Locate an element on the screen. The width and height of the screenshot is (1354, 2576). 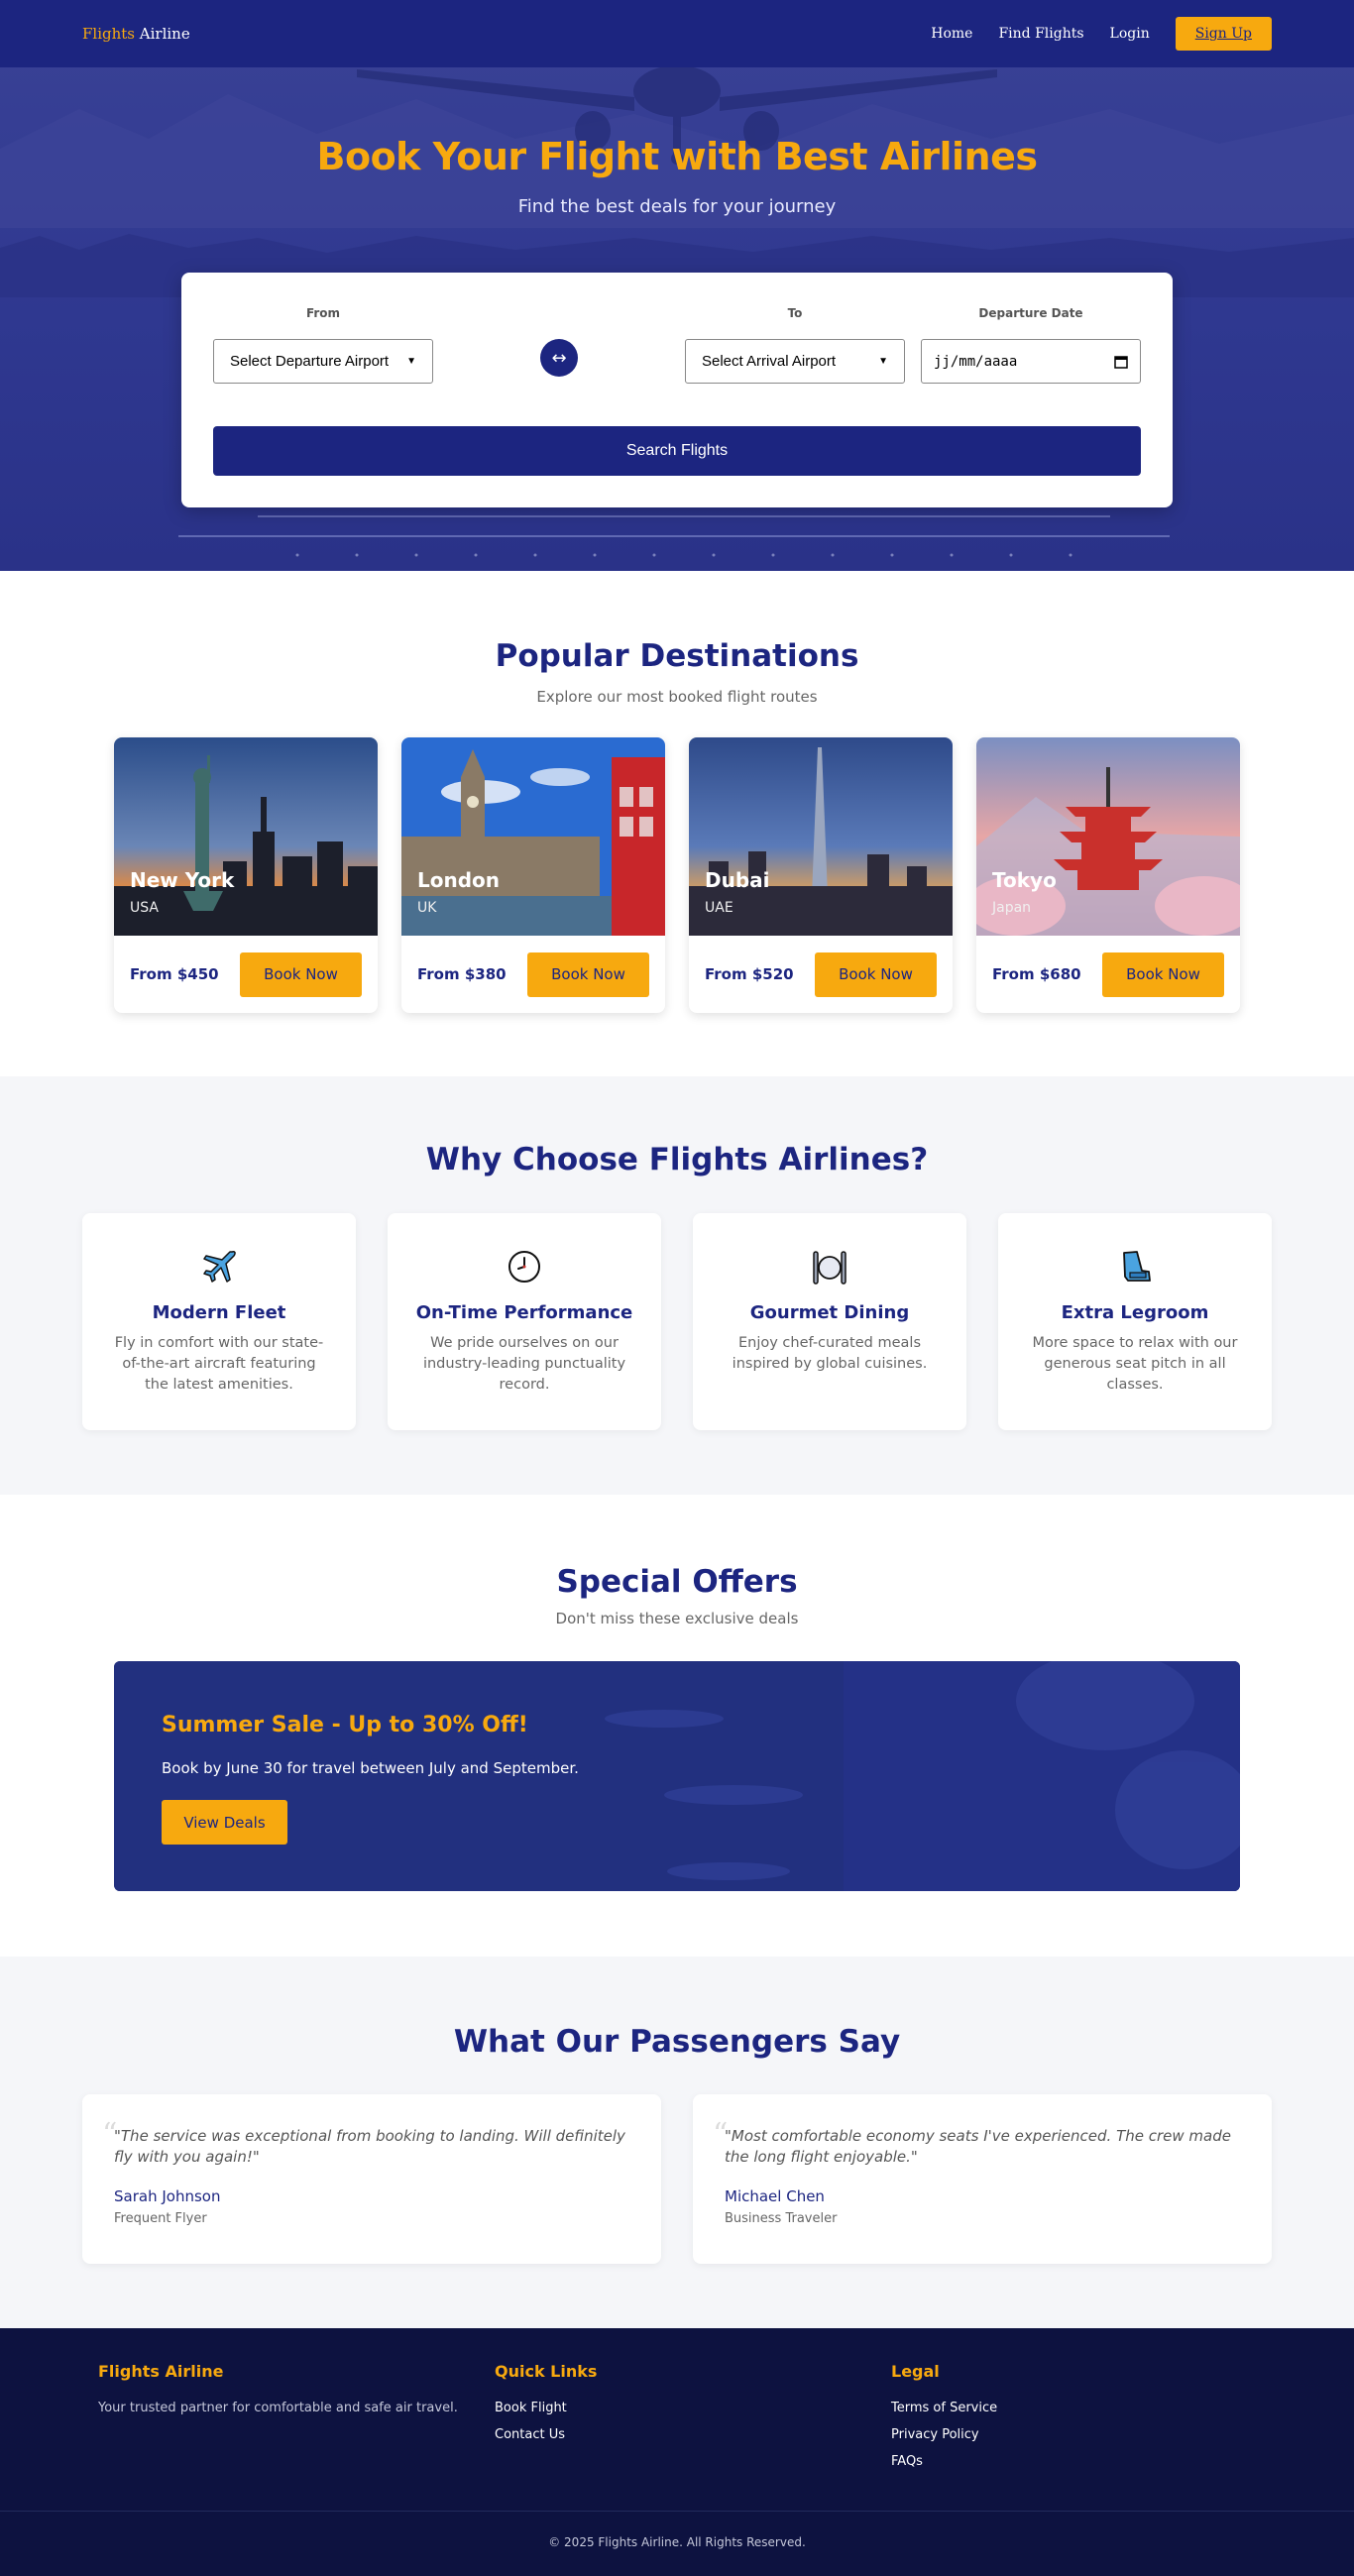
departure-date-input: jj/mm/aaaa is located at coordinates (1031, 361).